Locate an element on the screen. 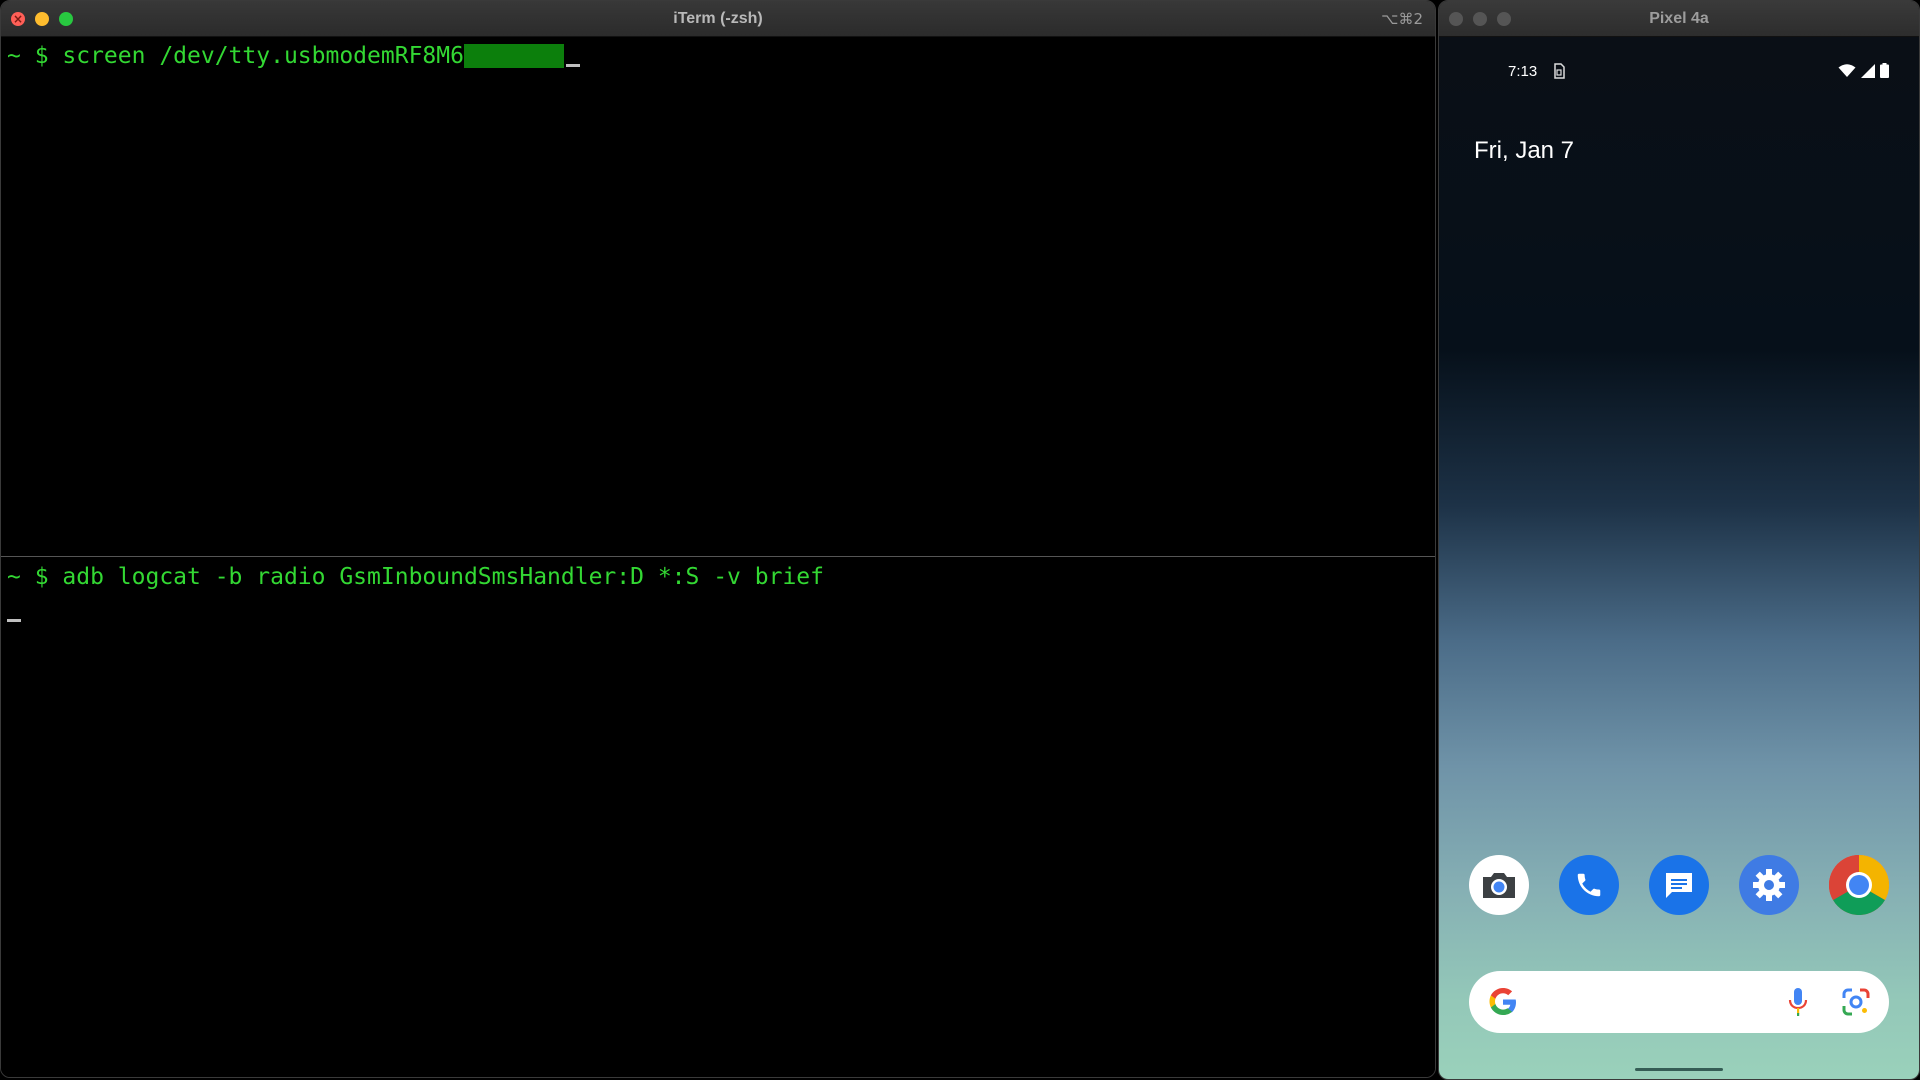 This screenshot has width=1920, height=1080. home-date: Fri, Jan 7 is located at coordinates (1524, 151).